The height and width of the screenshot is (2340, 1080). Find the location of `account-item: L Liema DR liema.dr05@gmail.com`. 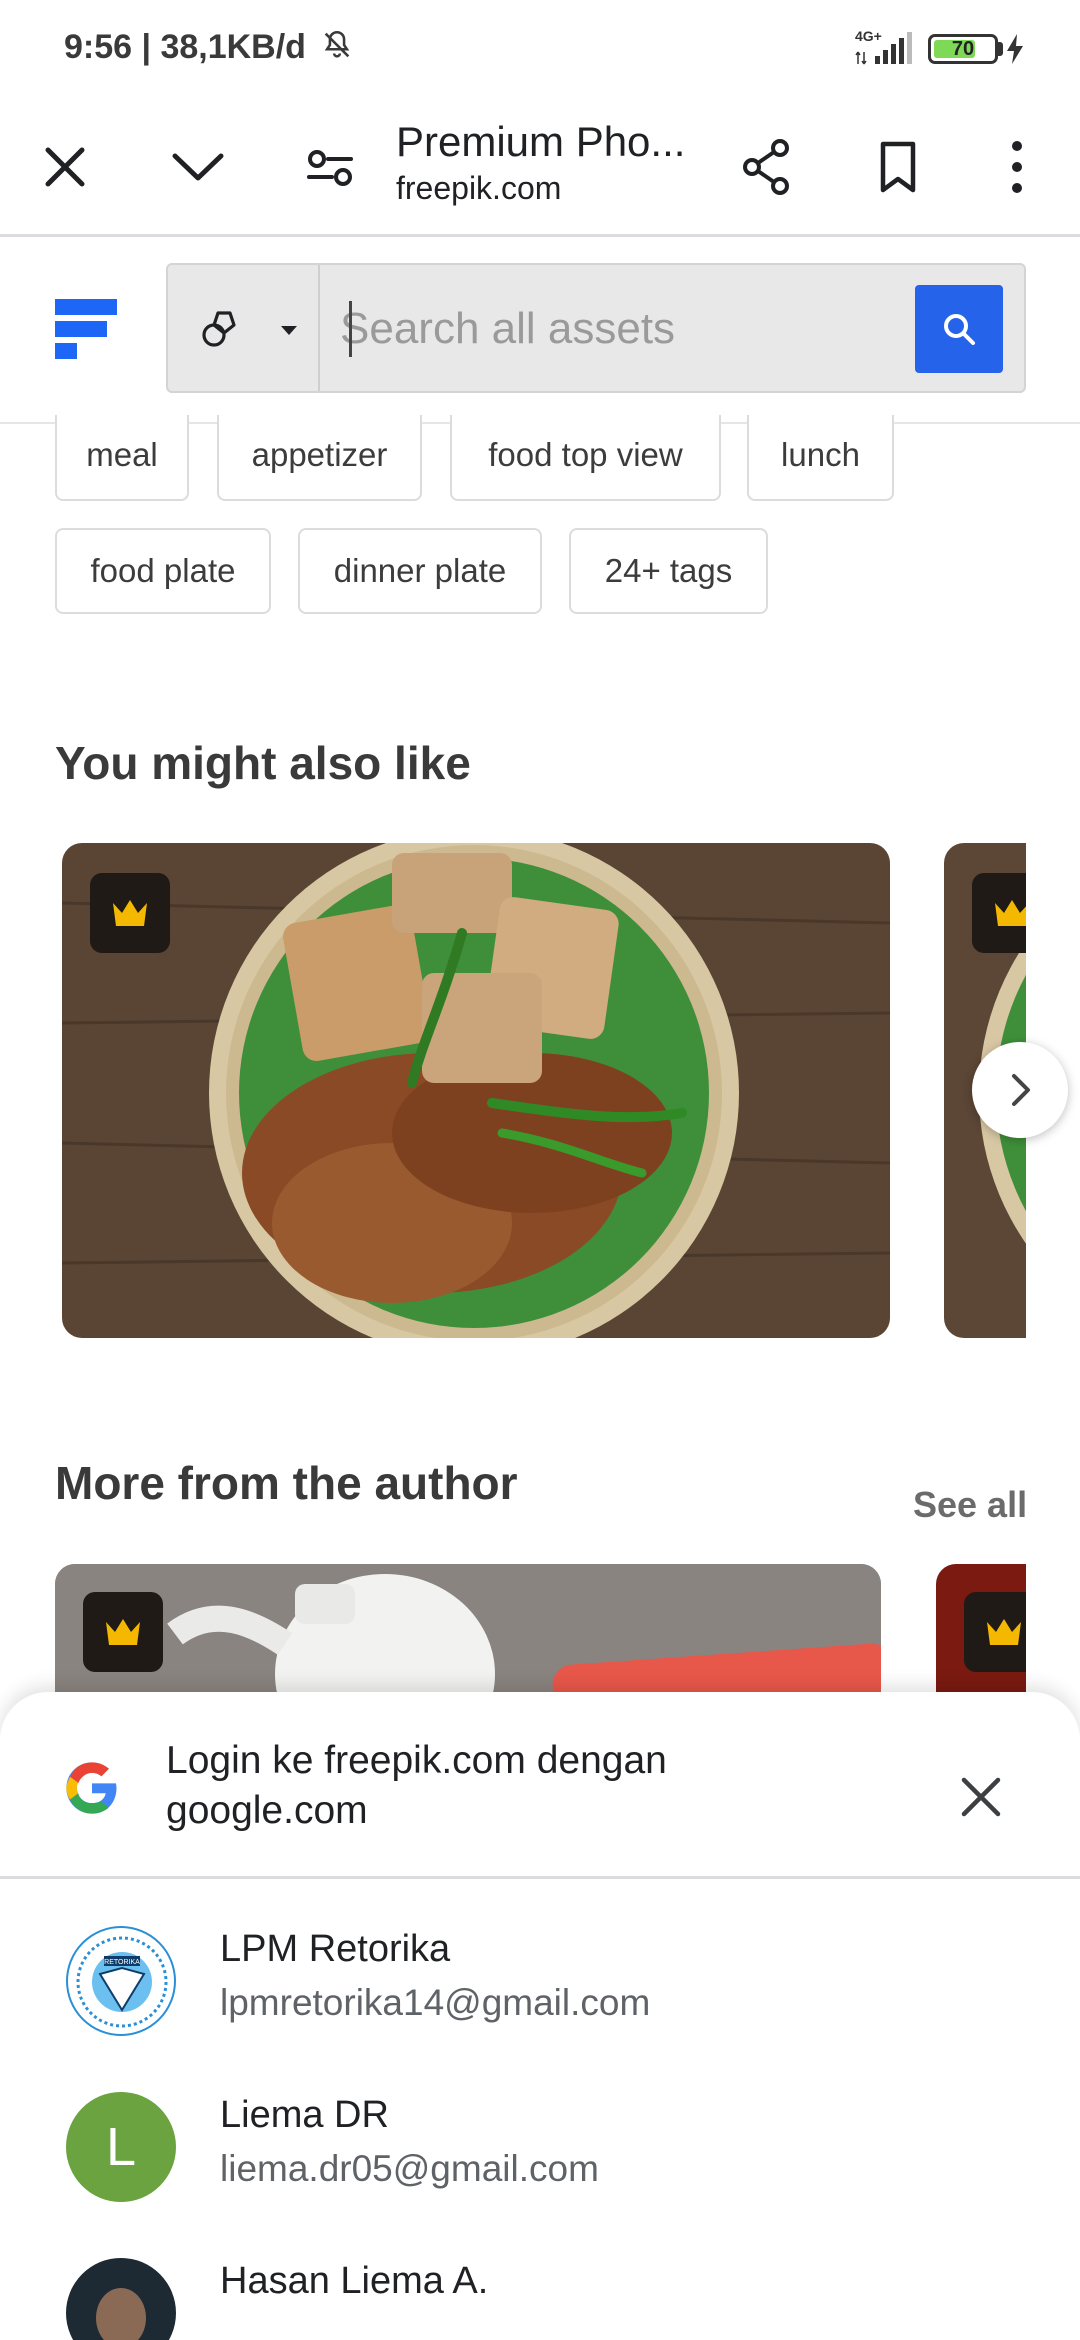

account-item: L Liema DR liema.dr05@gmail.com is located at coordinates (540, 2152).